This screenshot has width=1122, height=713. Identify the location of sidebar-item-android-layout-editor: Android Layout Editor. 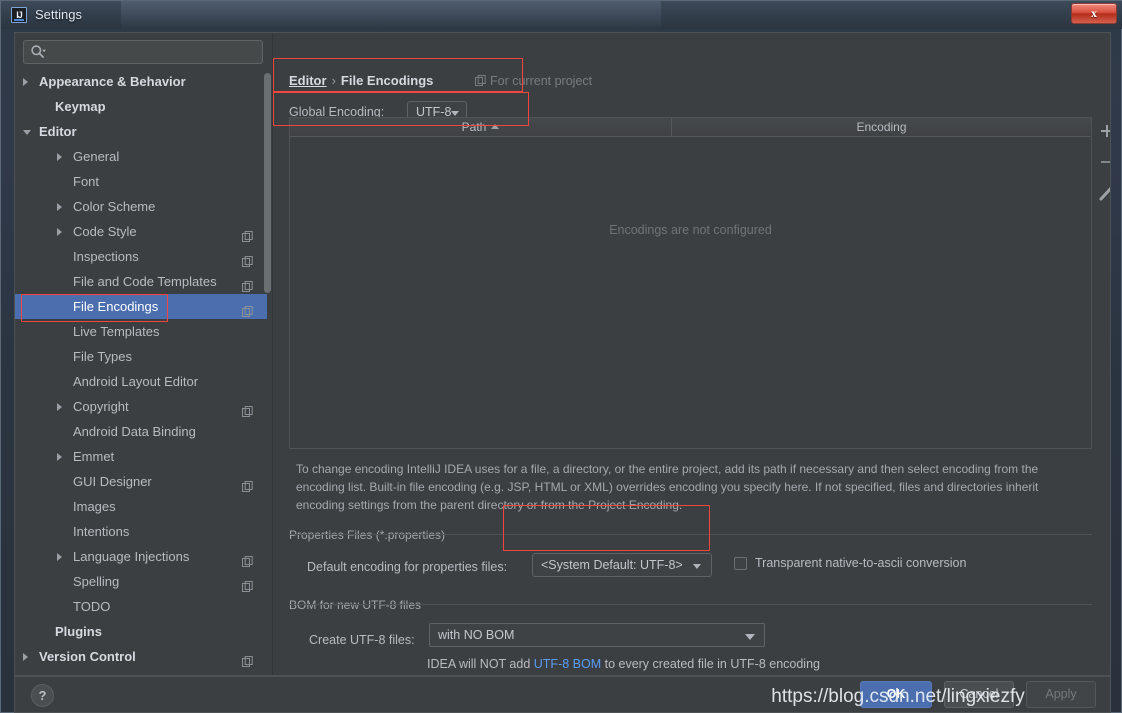
(141, 381).